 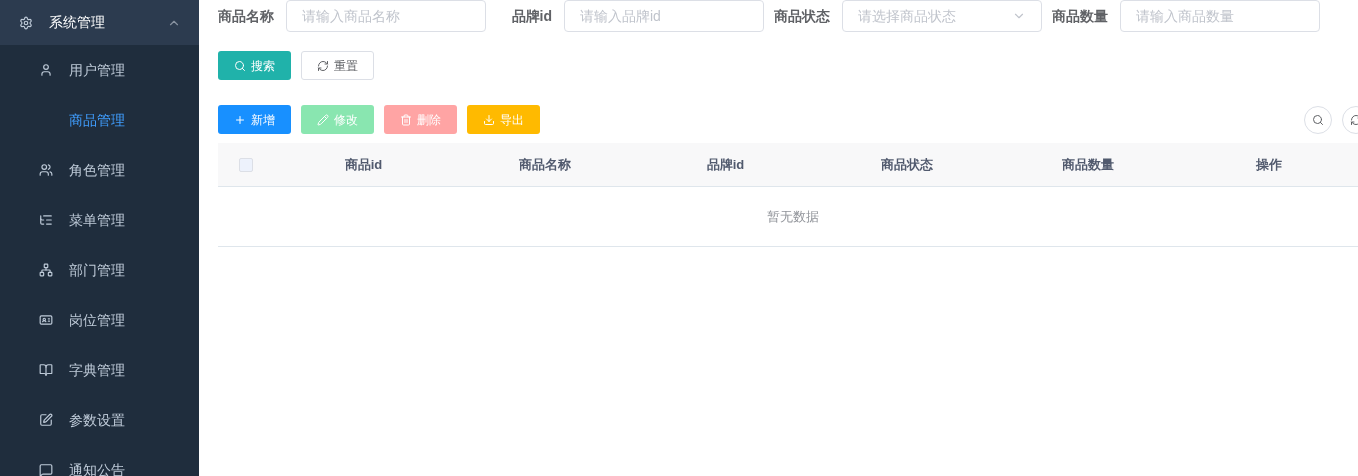 I want to click on column-header: 商品名称, so click(x=544, y=164).